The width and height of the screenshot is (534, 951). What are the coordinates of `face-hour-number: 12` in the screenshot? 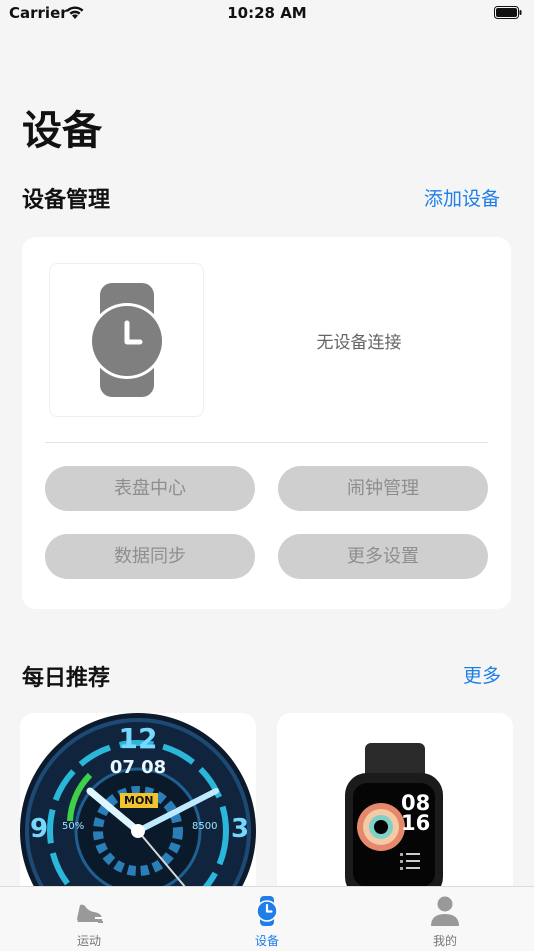 It's located at (138, 738).